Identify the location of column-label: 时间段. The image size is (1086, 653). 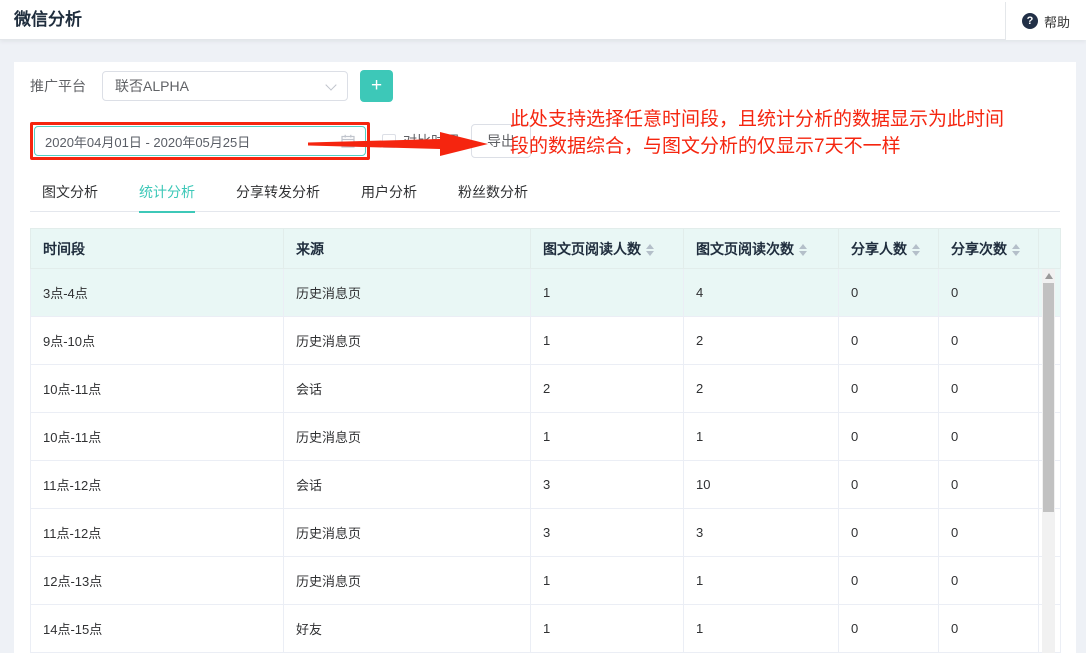
(64, 248).